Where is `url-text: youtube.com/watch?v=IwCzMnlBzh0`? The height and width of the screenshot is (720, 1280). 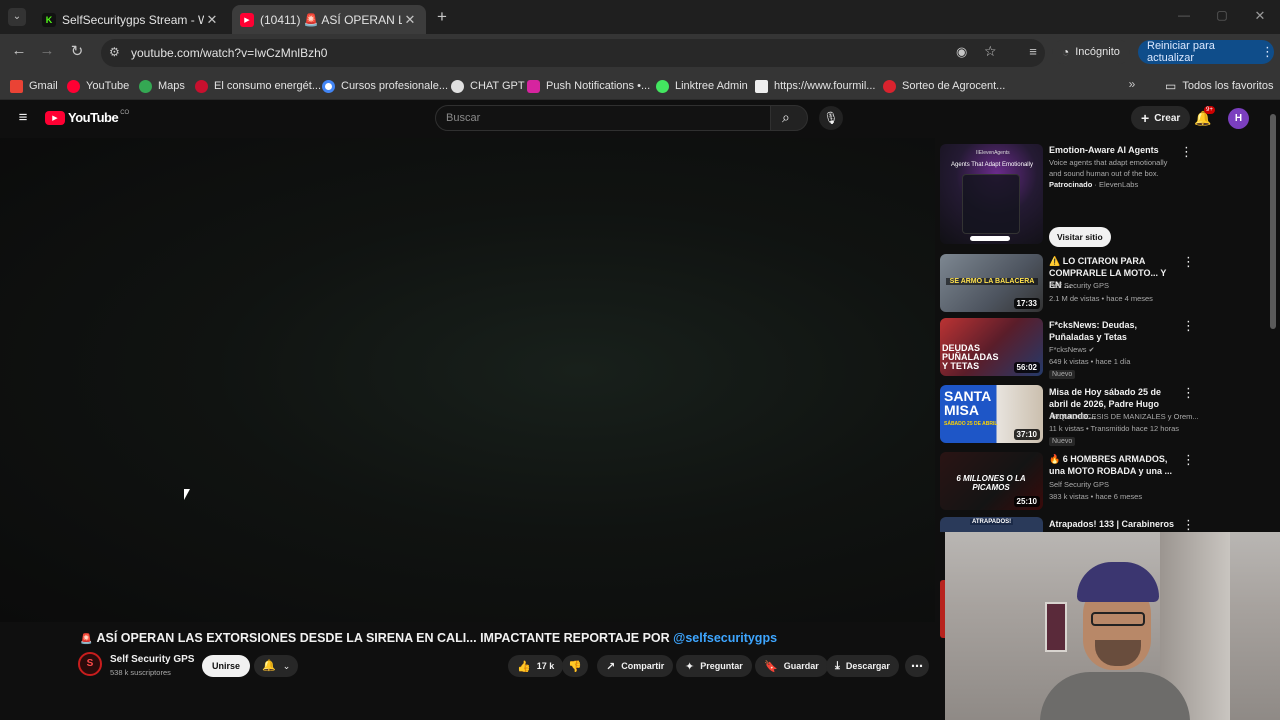 url-text: youtube.com/watch?v=IwCzMnlBzh0 is located at coordinates (229, 53).